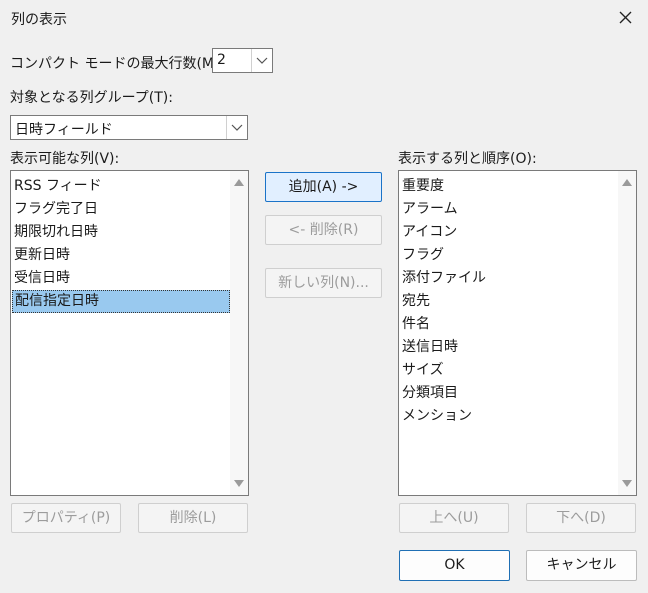 This screenshot has height=593, width=648. What do you see at coordinates (509, 324) in the screenshot?
I see `list-item: 件名` at bounding box center [509, 324].